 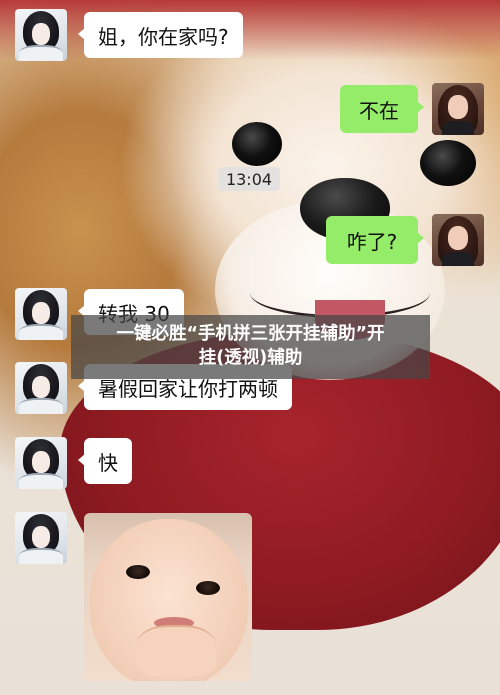 What do you see at coordinates (249, 179) in the screenshot?
I see `message-timestamp: 13:04` at bounding box center [249, 179].